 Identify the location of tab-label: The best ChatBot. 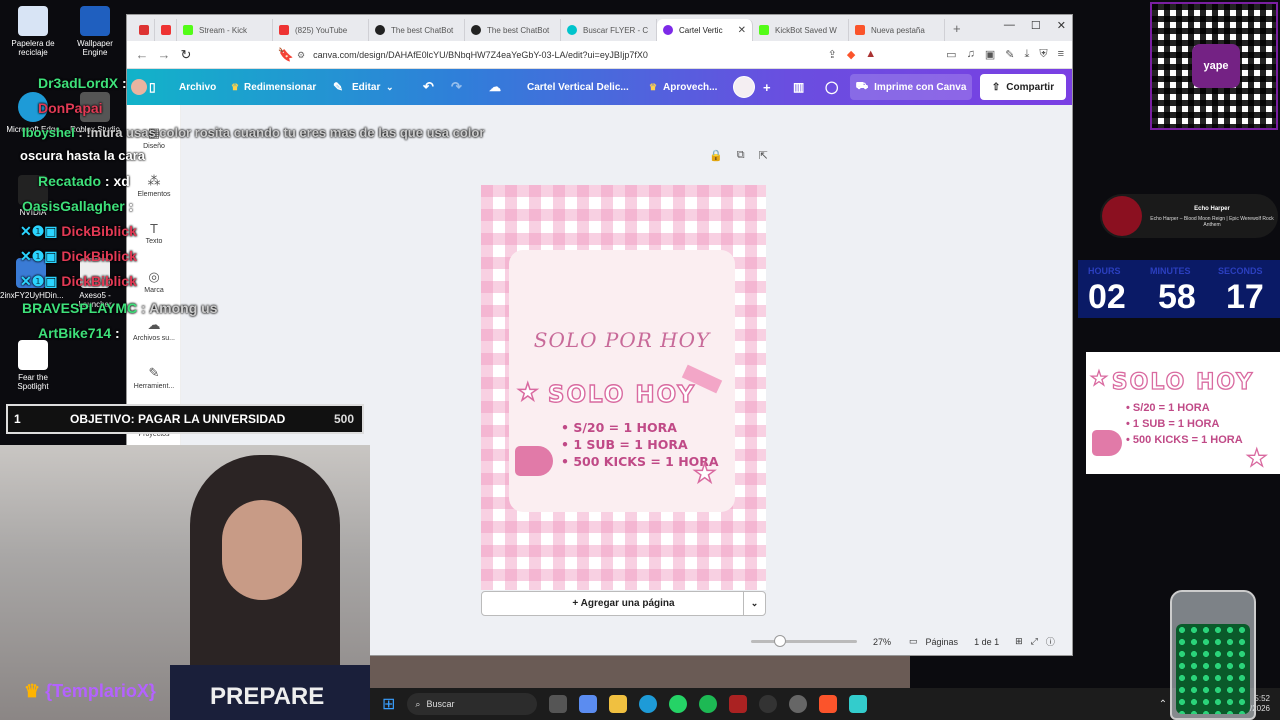
(422, 30).